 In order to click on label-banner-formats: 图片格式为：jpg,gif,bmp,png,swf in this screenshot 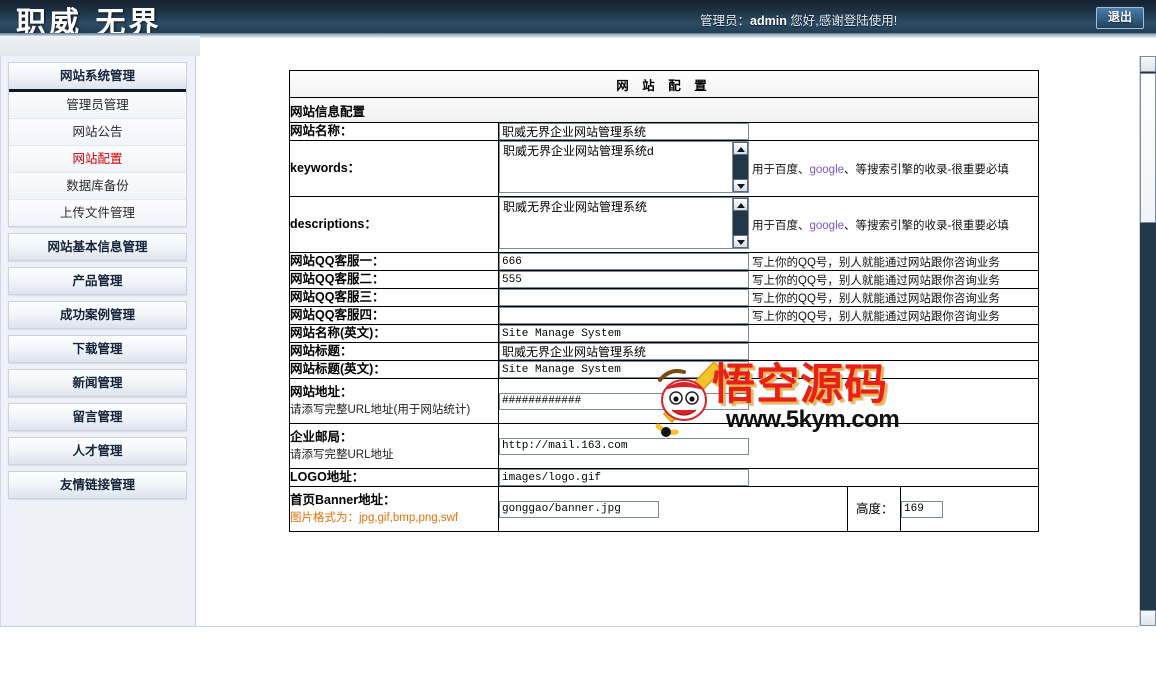, I will do `click(374, 517)`.